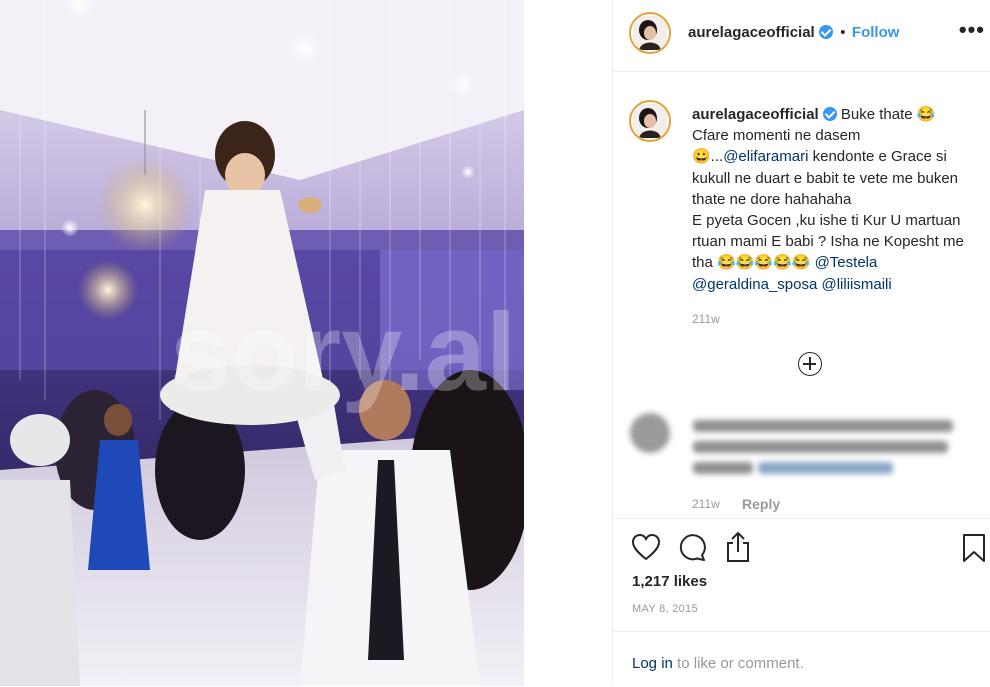  I want to click on heart-icon, so click(646, 547).